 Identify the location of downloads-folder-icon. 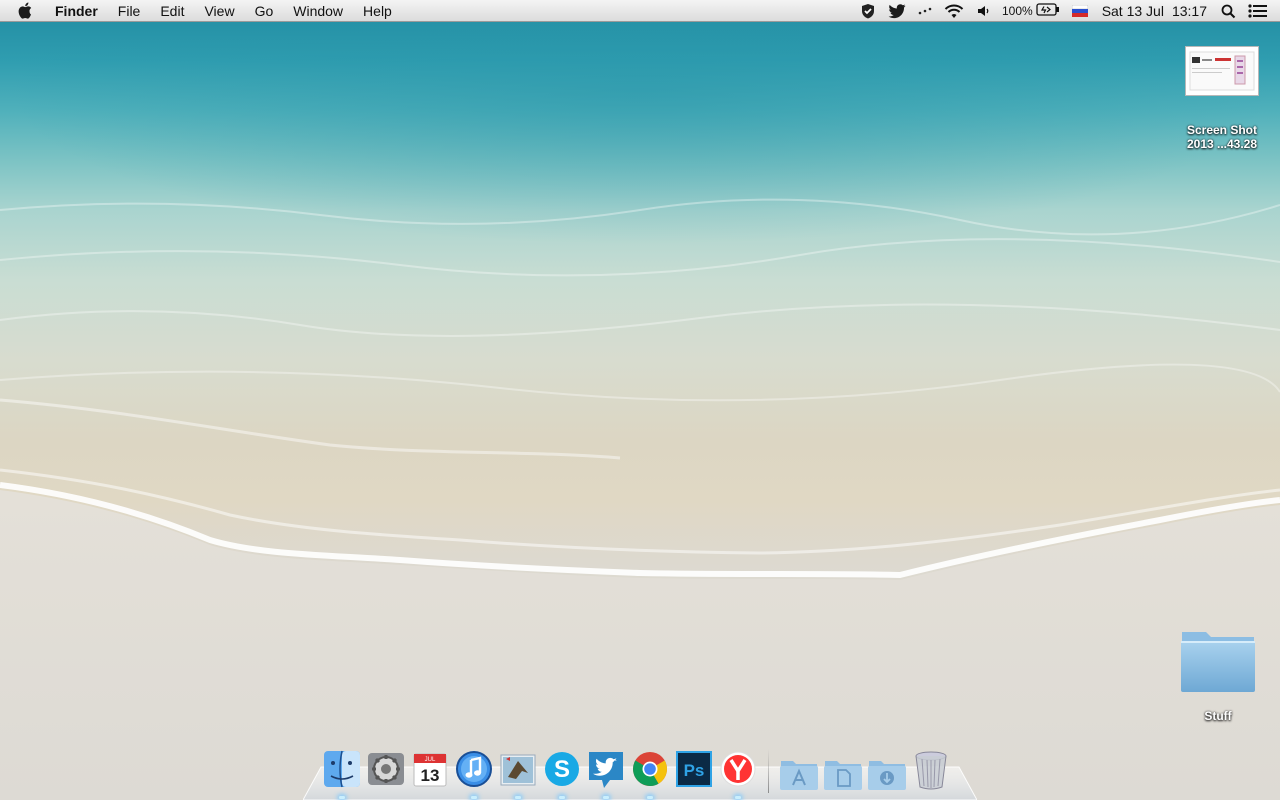
(887, 775).